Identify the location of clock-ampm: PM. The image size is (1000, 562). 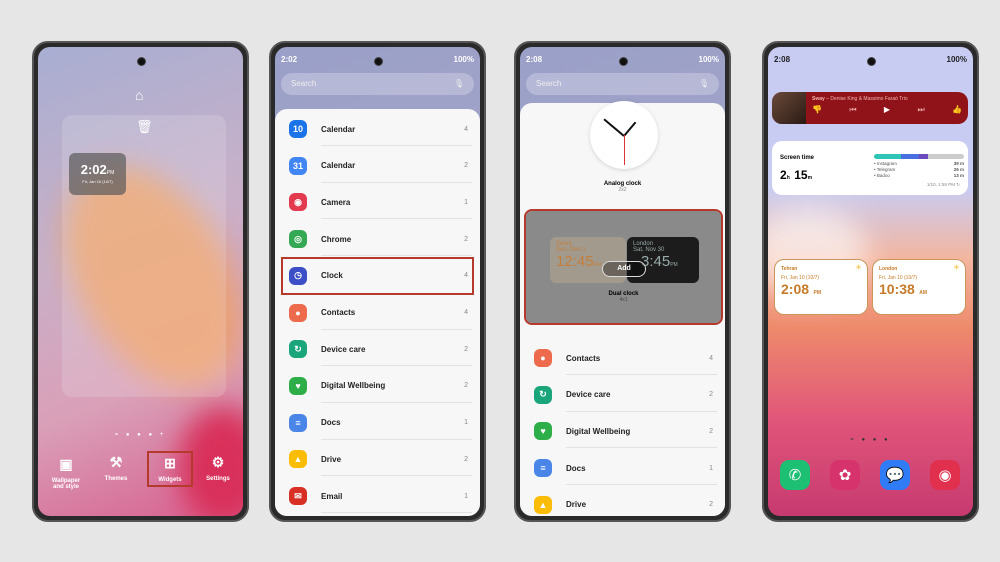
(110, 173).